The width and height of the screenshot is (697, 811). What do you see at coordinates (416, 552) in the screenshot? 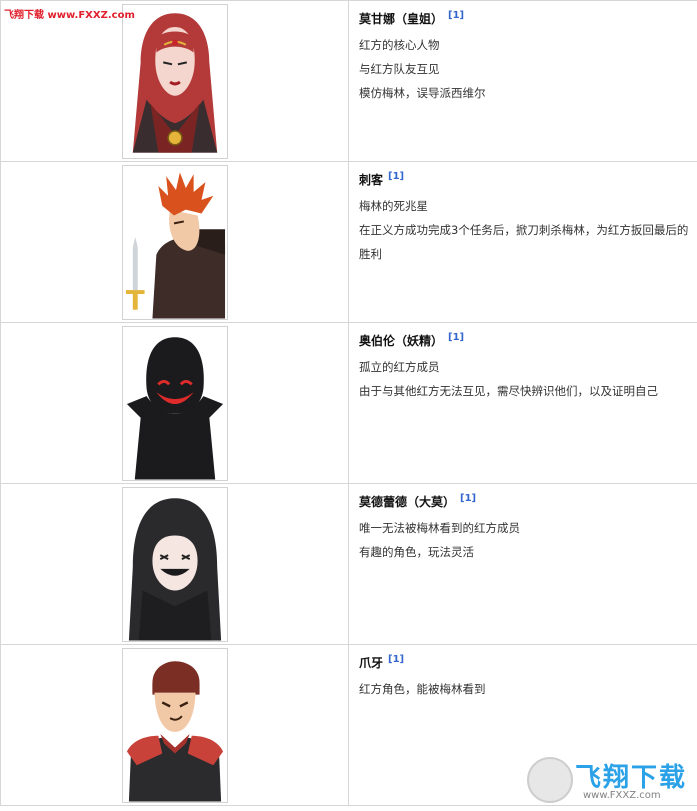
I see `character-description: 有趣的角色，玩法灵活` at bounding box center [416, 552].